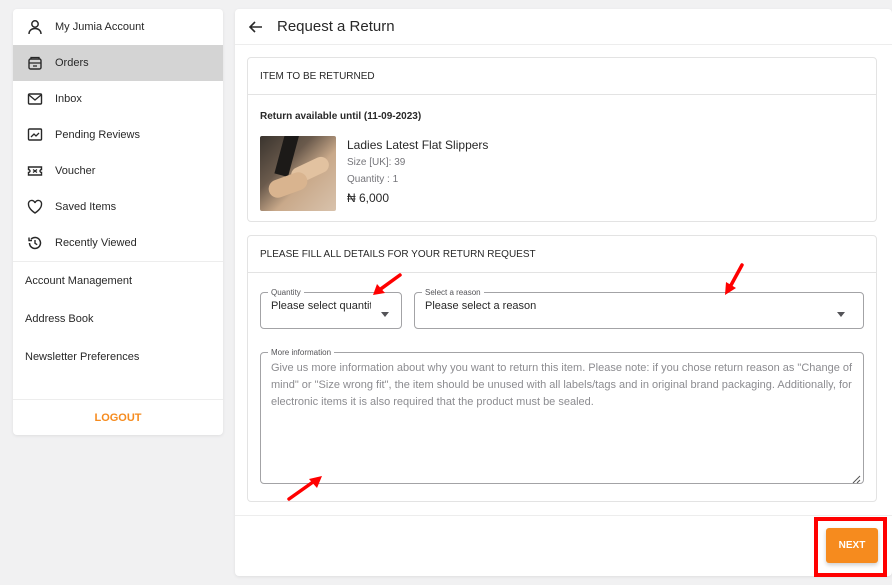 This screenshot has height=585, width=892. I want to click on resize-handle-icon, so click(856, 477).